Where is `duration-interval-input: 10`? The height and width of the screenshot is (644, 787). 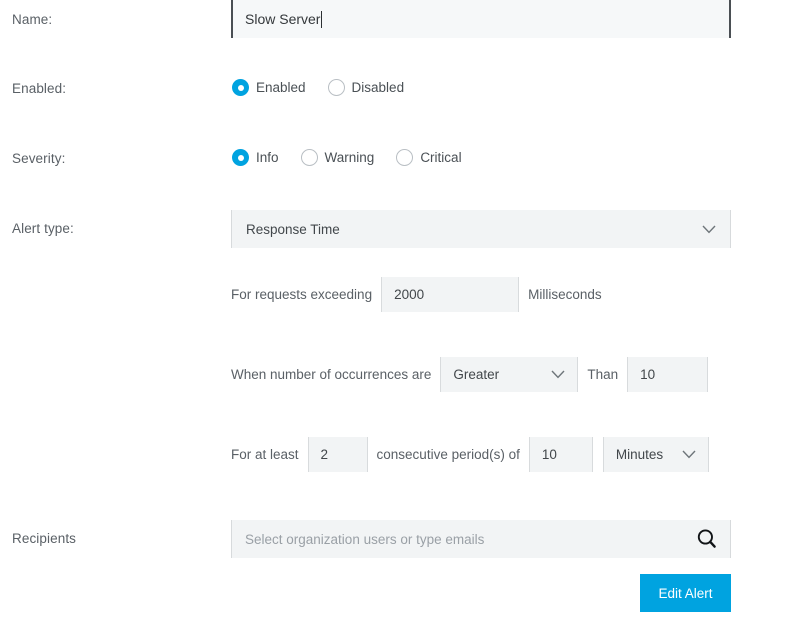
duration-interval-input: 10 is located at coordinates (560, 454).